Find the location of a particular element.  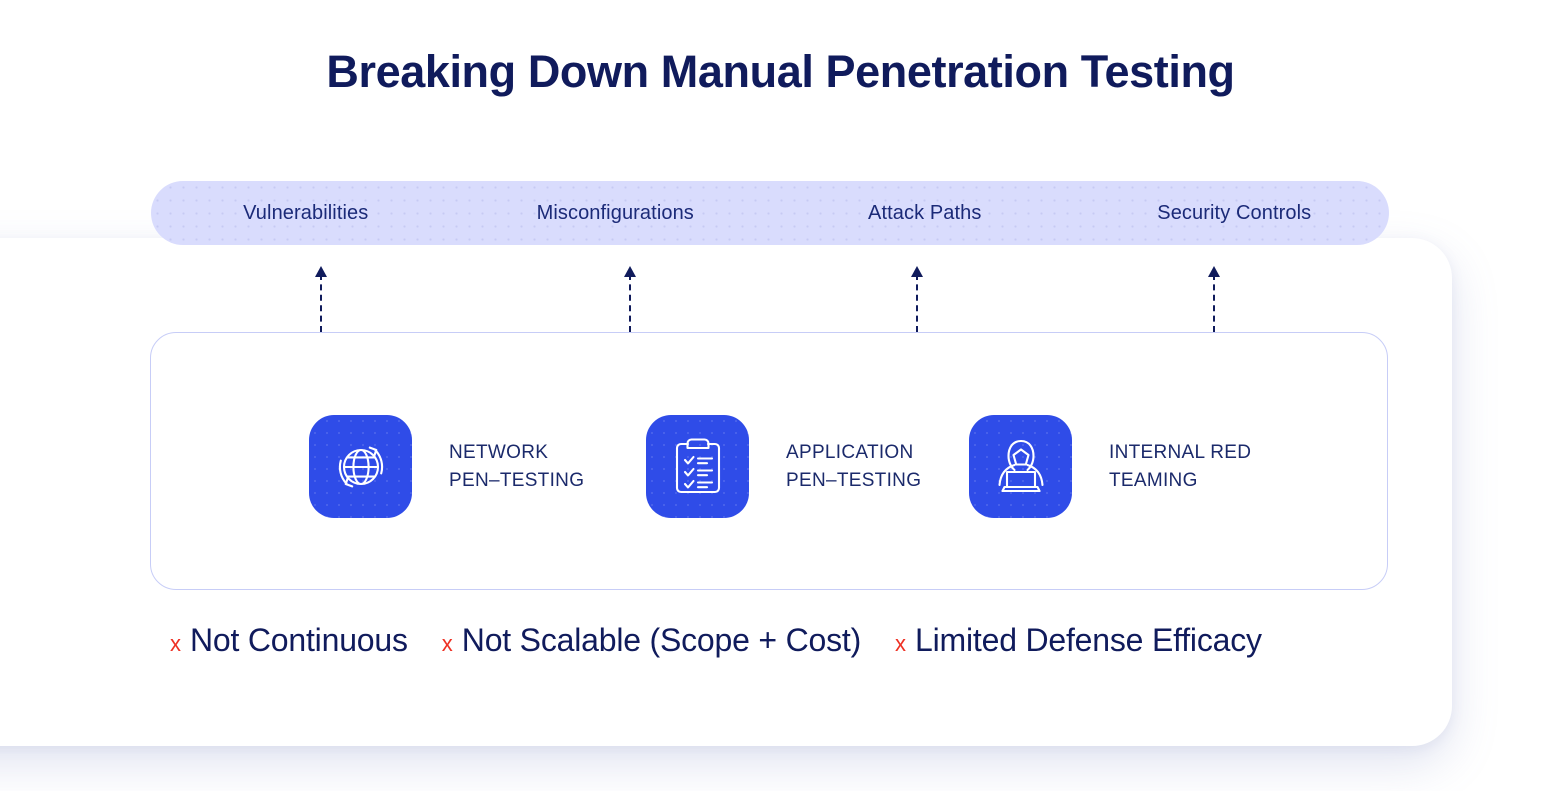

limitation-label: Not Scalable (Scope + Cost) is located at coordinates (661, 640).